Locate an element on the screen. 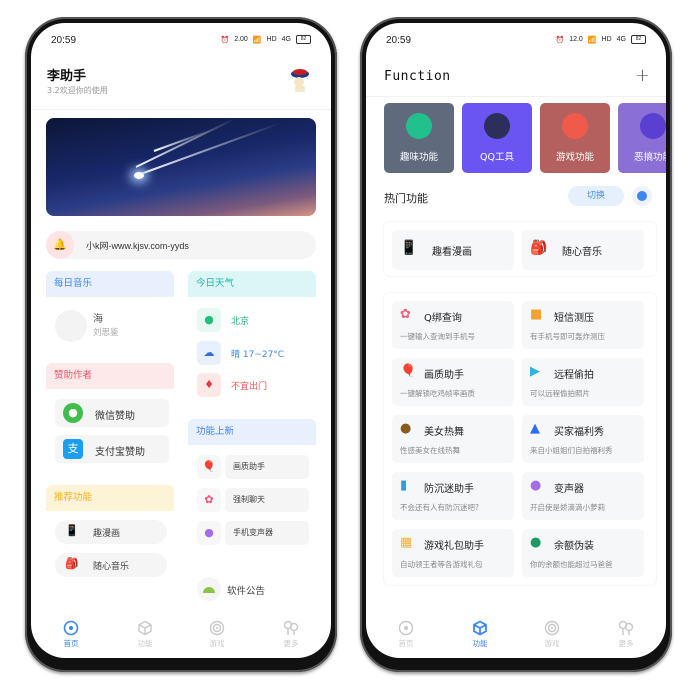 Image resolution: width=700 pixels, height=691 pixels. feature-card: ▶ 远程偷拍 可以远程偷拍照片 is located at coordinates (583, 382).